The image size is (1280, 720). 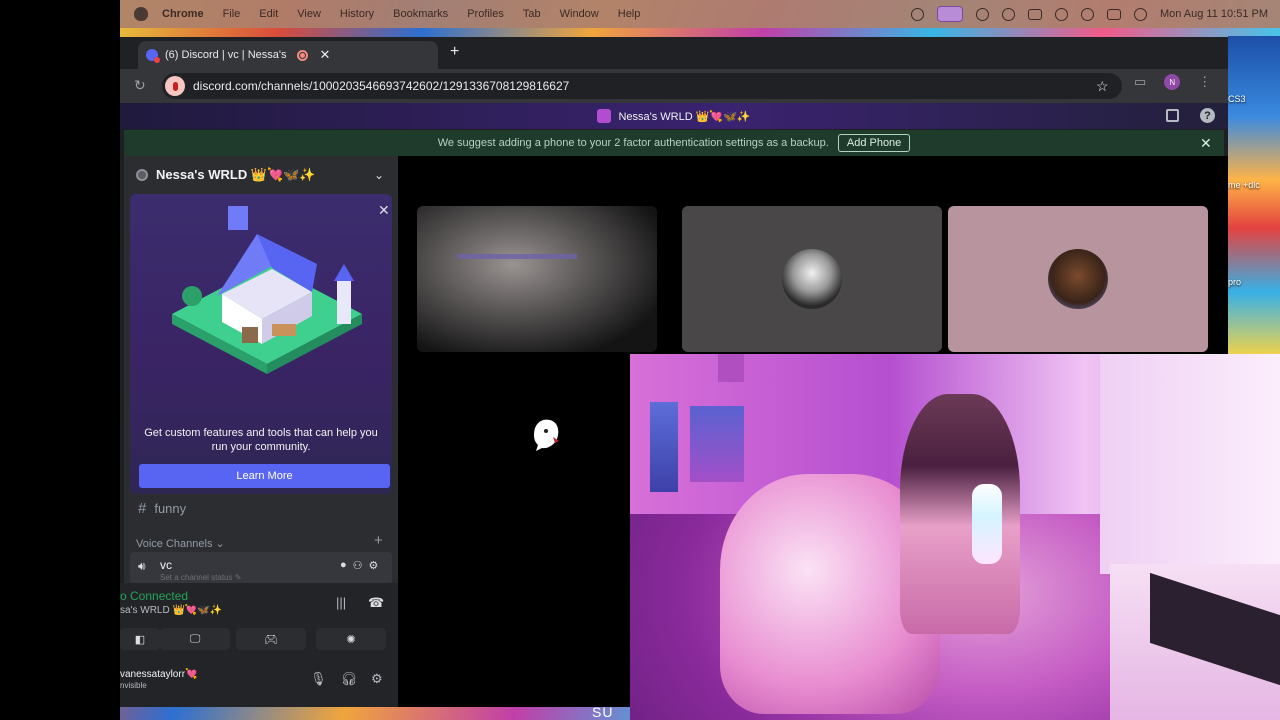 I want to click on new-tab-button: +, so click(x=454, y=52).